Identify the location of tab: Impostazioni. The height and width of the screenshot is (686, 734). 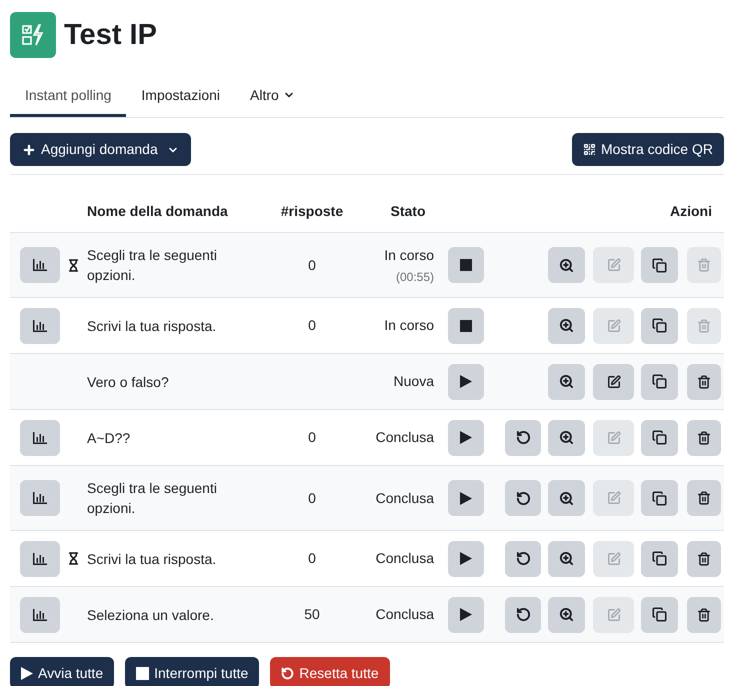
(180, 96).